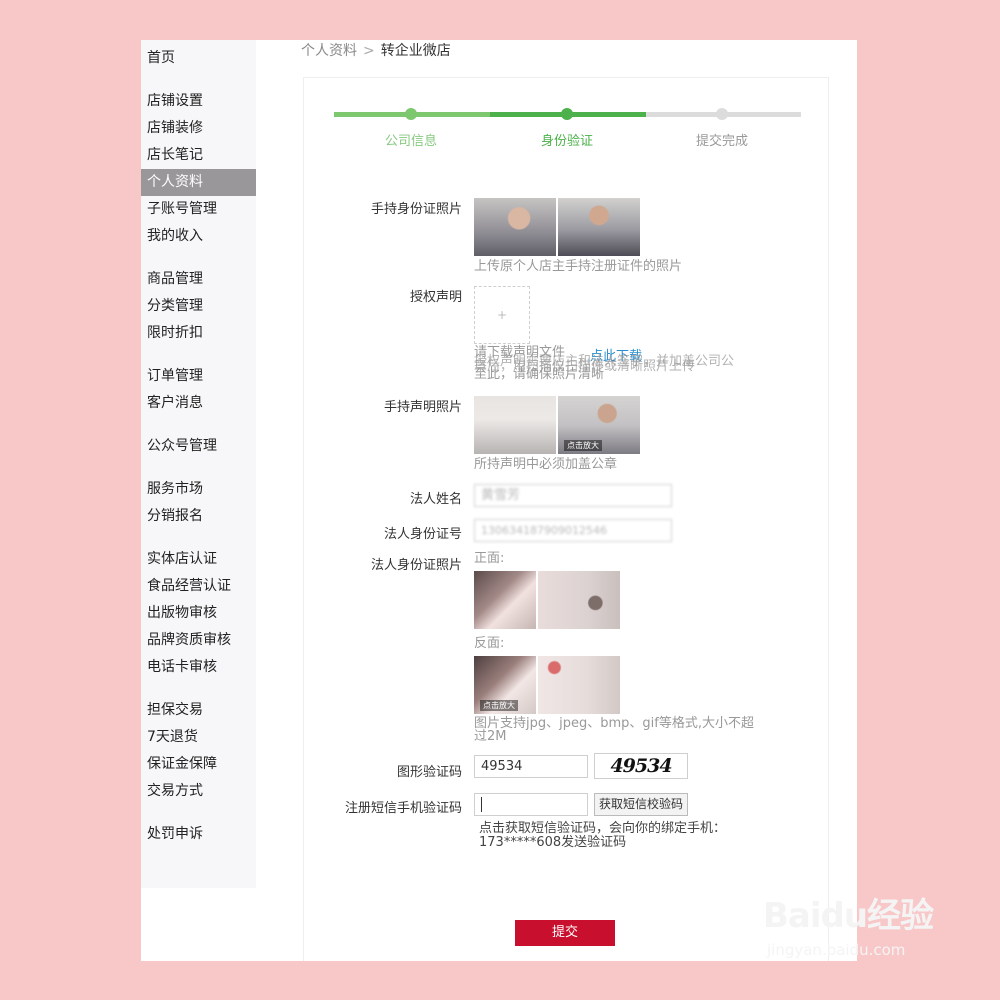 This screenshot has height=1000, width=1000. I want to click on sidebar-group: 店铺设置 店铺装修 店长笔记 个人资料 子账号管理 我的收入, so click(198, 169).